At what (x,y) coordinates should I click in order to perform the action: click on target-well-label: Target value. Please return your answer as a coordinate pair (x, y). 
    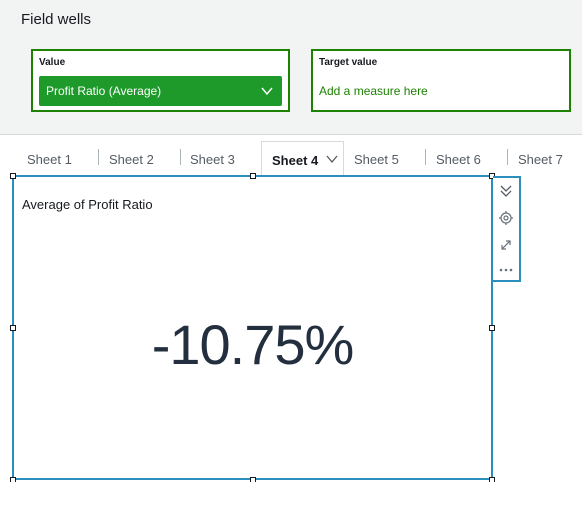
    Looking at the image, I should click on (348, 62).